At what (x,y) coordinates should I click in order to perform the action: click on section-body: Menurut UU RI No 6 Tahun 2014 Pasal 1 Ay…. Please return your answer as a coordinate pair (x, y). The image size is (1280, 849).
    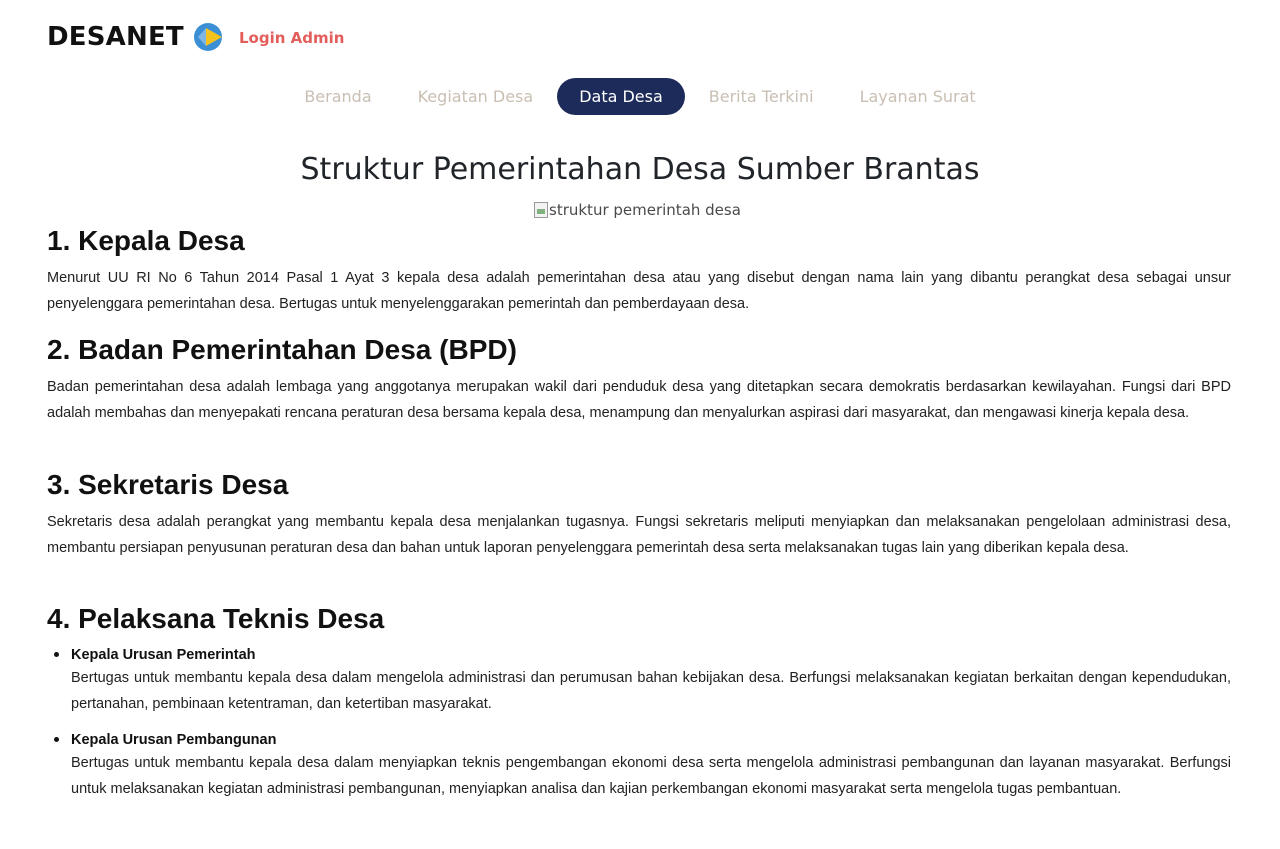
    Looking at the image, I should click on (639, 291).